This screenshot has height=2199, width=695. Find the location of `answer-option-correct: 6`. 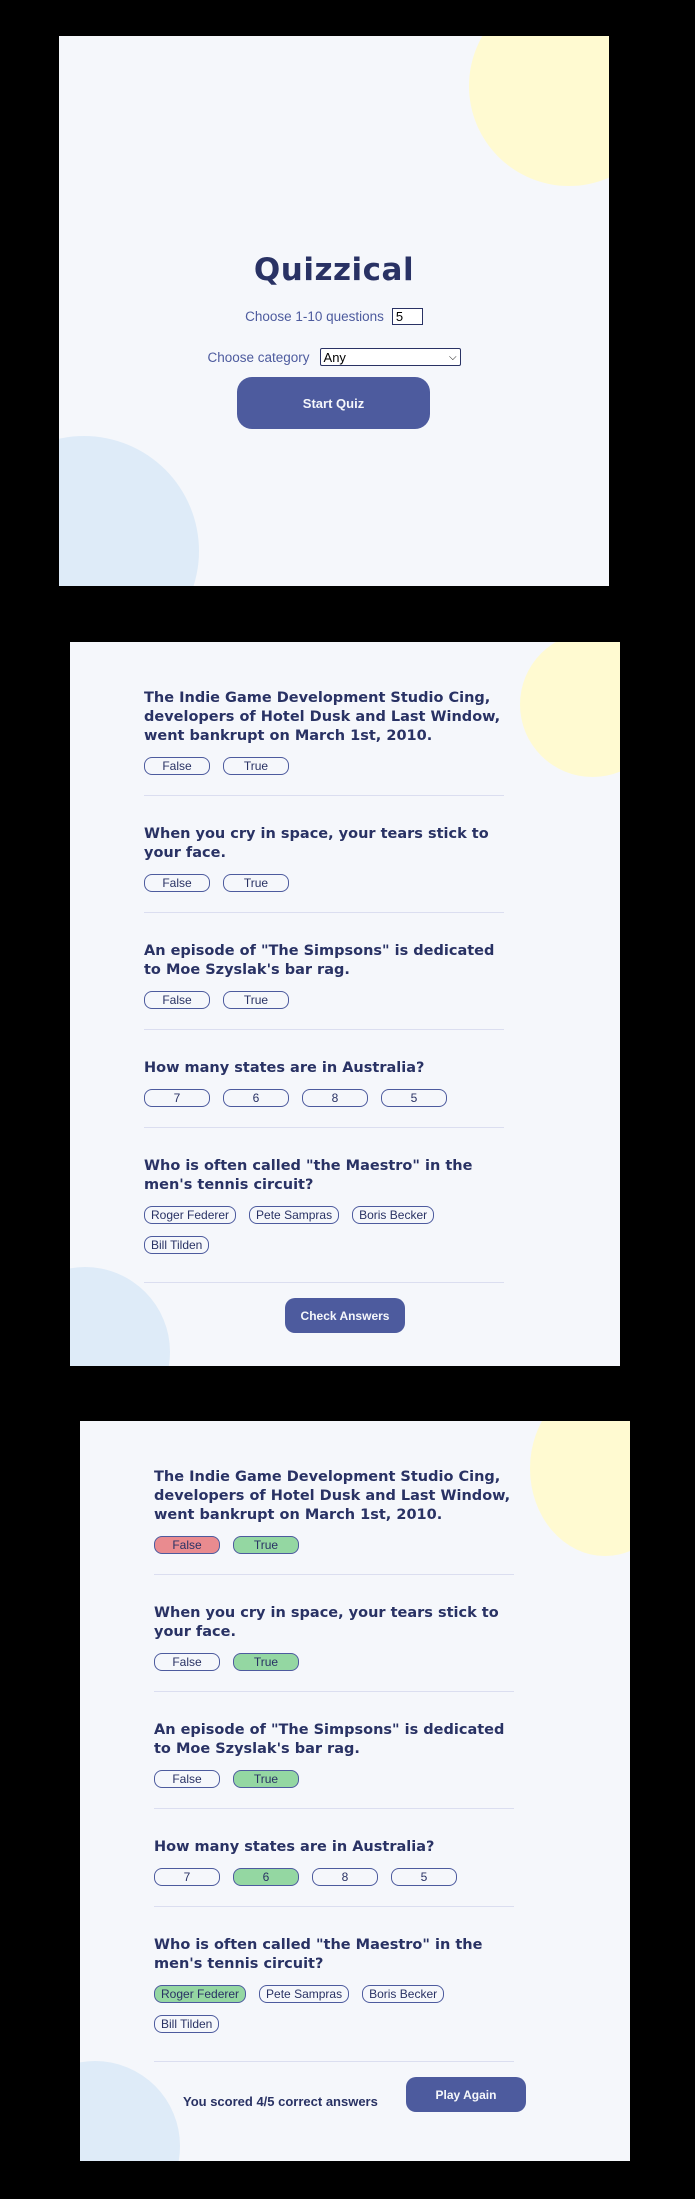

answer-option-correct: 6 is located at coordinates (266, 1877).